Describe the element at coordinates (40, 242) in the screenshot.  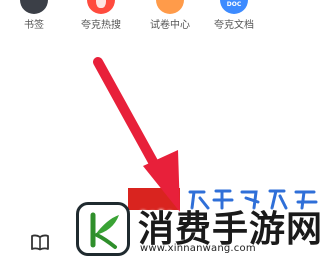
I see `book-icon` at that location.